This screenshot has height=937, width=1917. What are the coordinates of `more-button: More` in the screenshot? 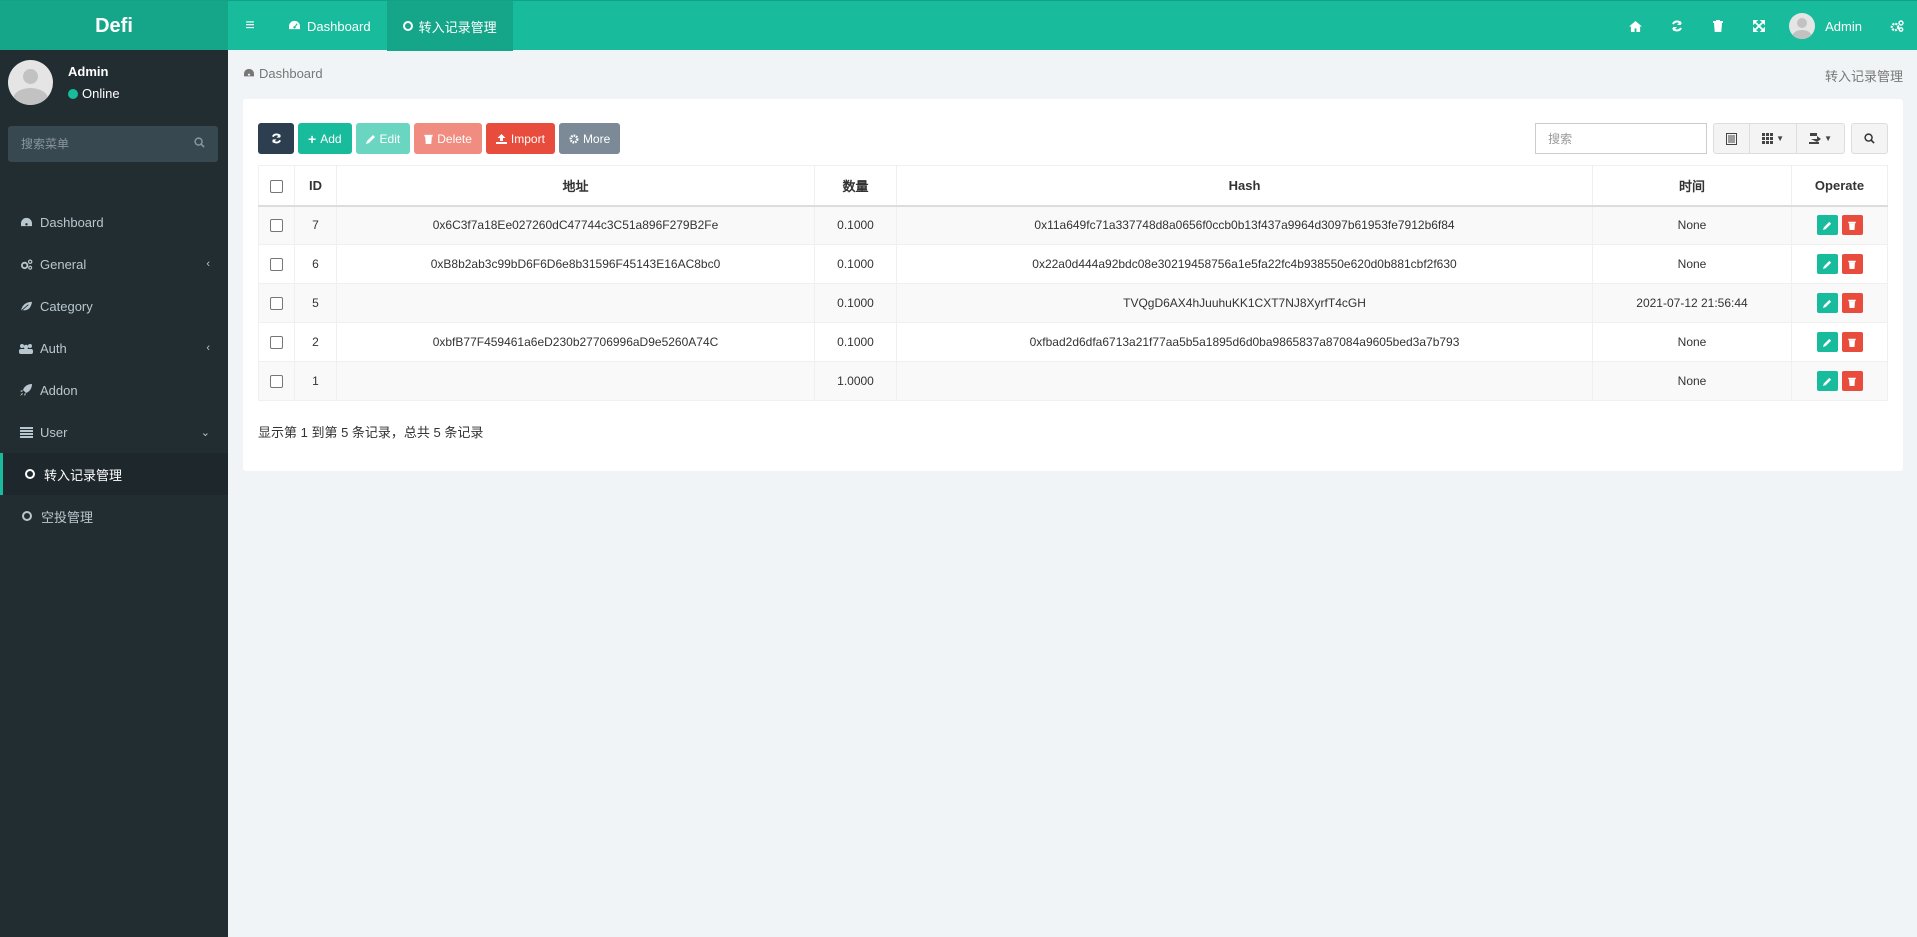 It's located at (589, 138).